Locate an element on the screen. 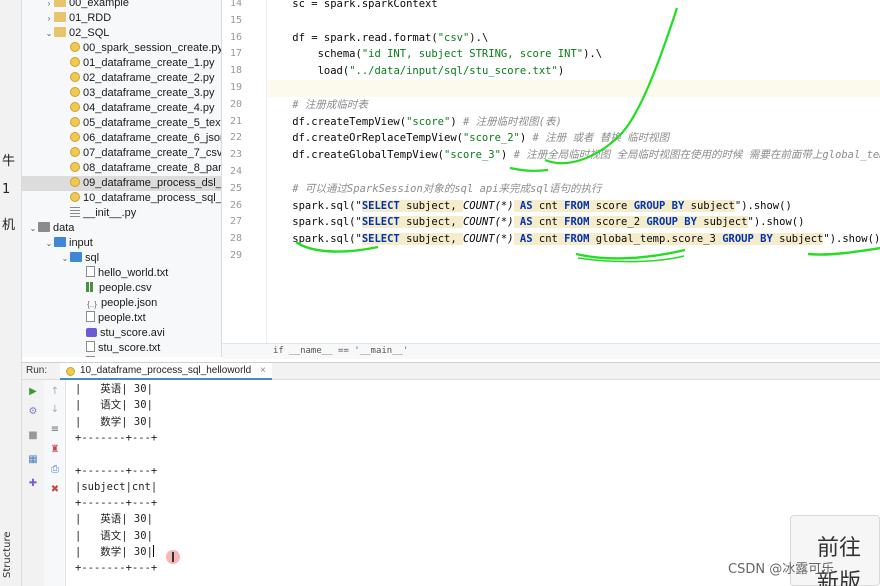 This screenshot has width=880, height=586. tree-item: people.csv is located at coordinates (121, 288).